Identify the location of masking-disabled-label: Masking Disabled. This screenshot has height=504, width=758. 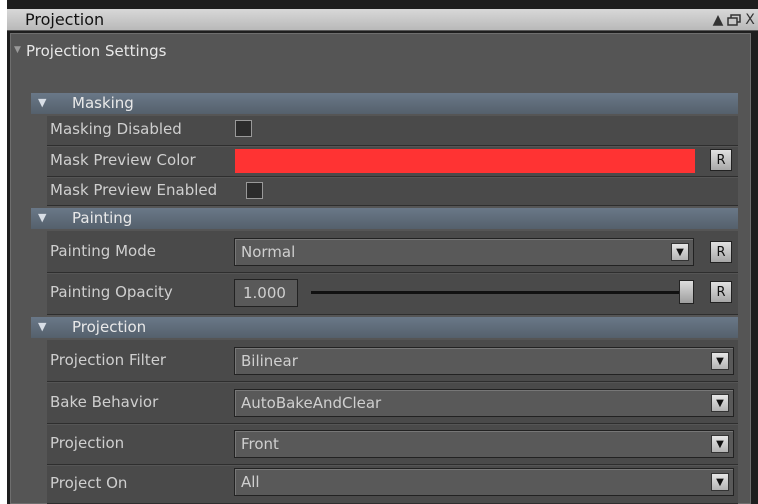
(116, 129).